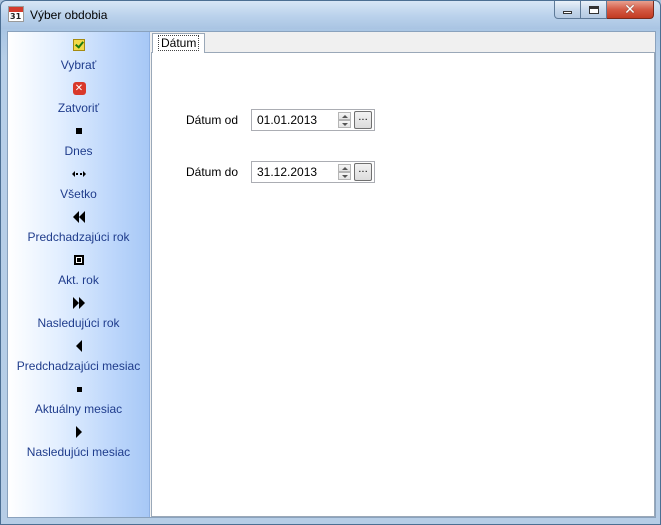  I want to click on window-title: Výber obdobia, so click(69, 15).